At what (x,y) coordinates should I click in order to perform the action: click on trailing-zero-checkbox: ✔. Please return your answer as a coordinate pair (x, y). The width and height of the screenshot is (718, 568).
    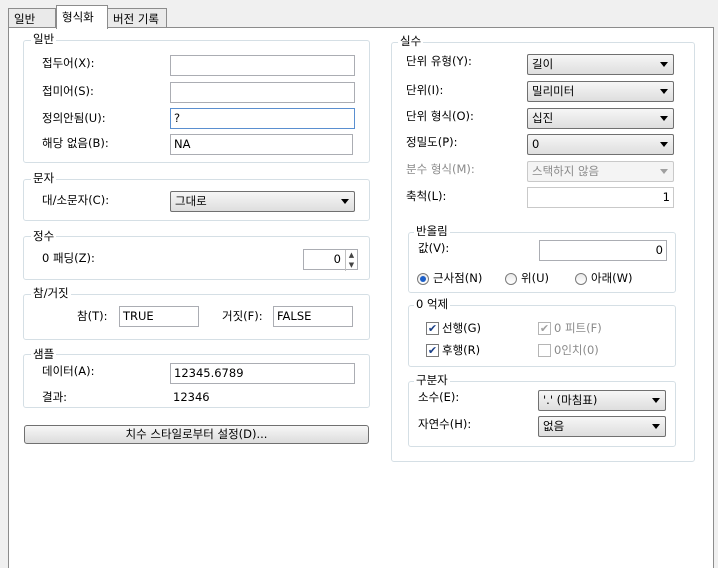
    Looking at the image, I should click on (432, 350).